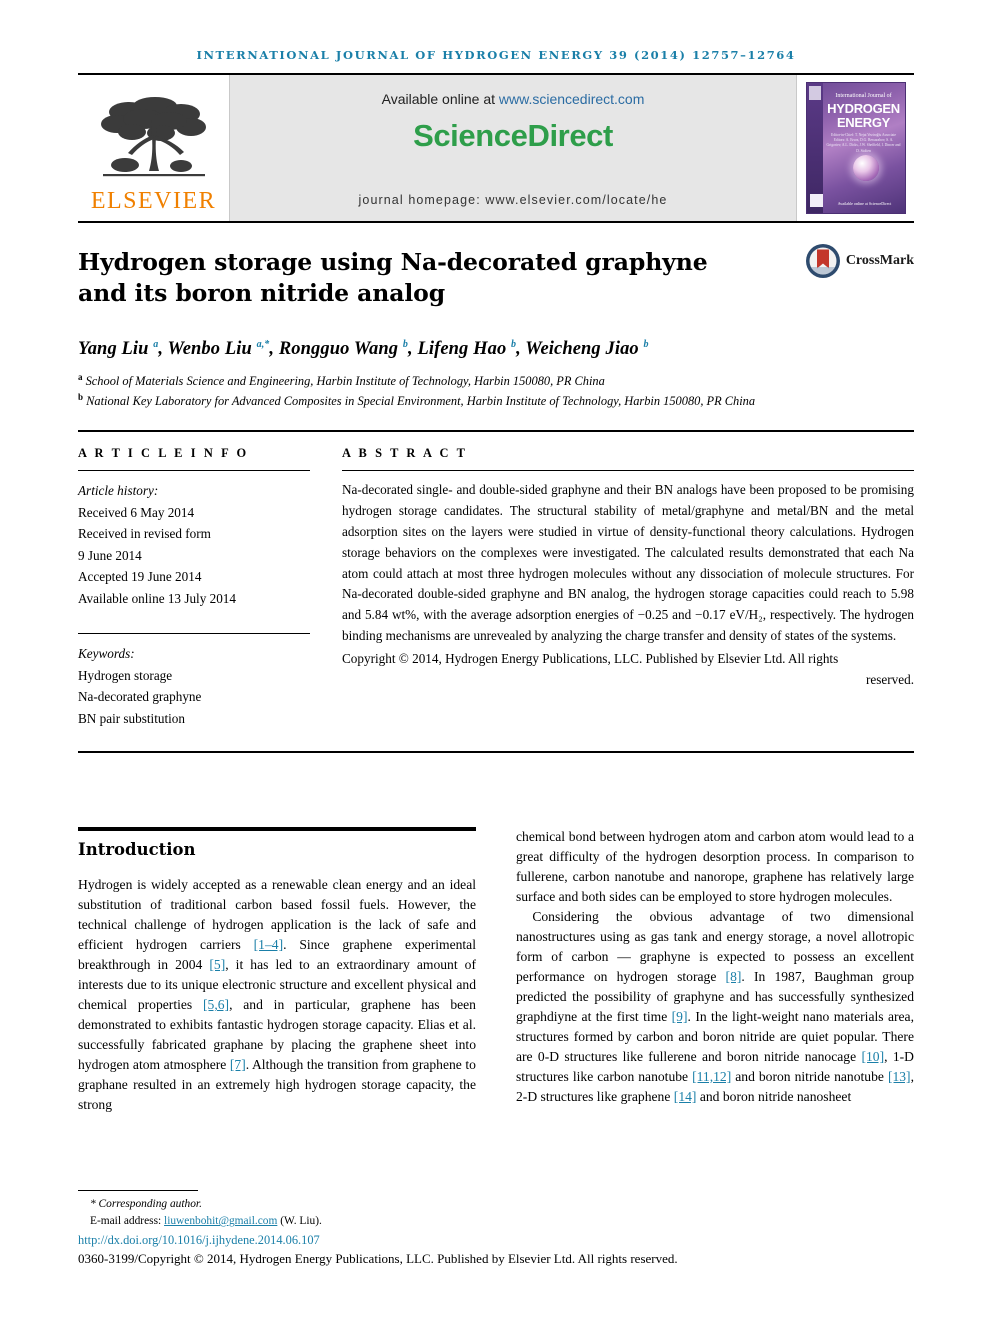 The width and height of the screenshot is (992, 1323). Describe the element at coordinates (106, 654) in the screenshot. I see `keywords-label: Keywords:` at that location.